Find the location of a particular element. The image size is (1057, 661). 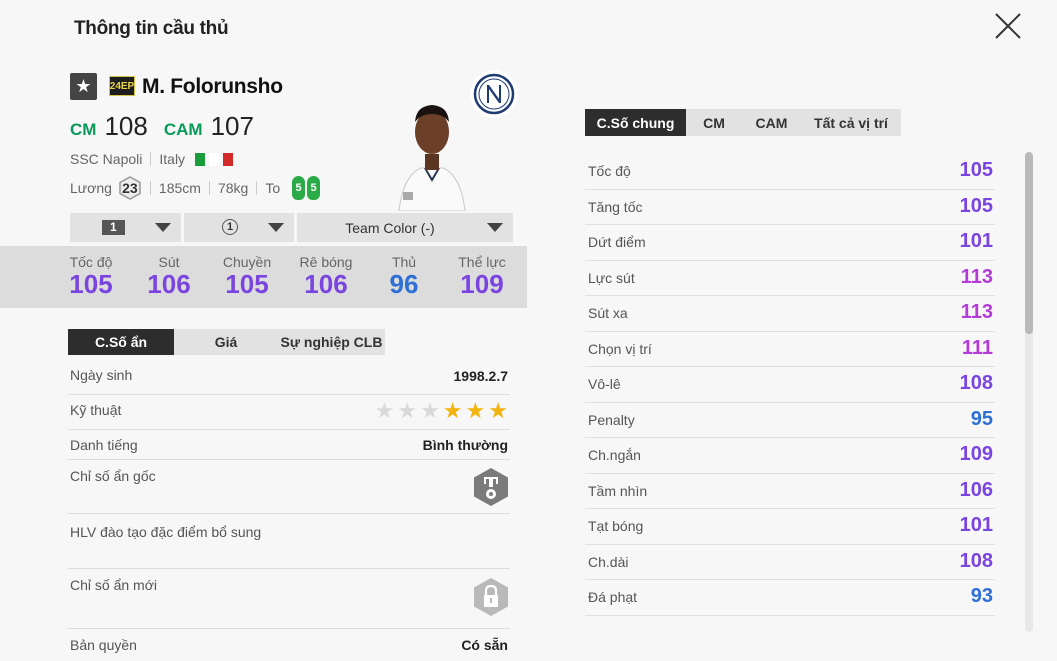

summary-stat: Tốc độ 105 is located at coordinates (91, 276).